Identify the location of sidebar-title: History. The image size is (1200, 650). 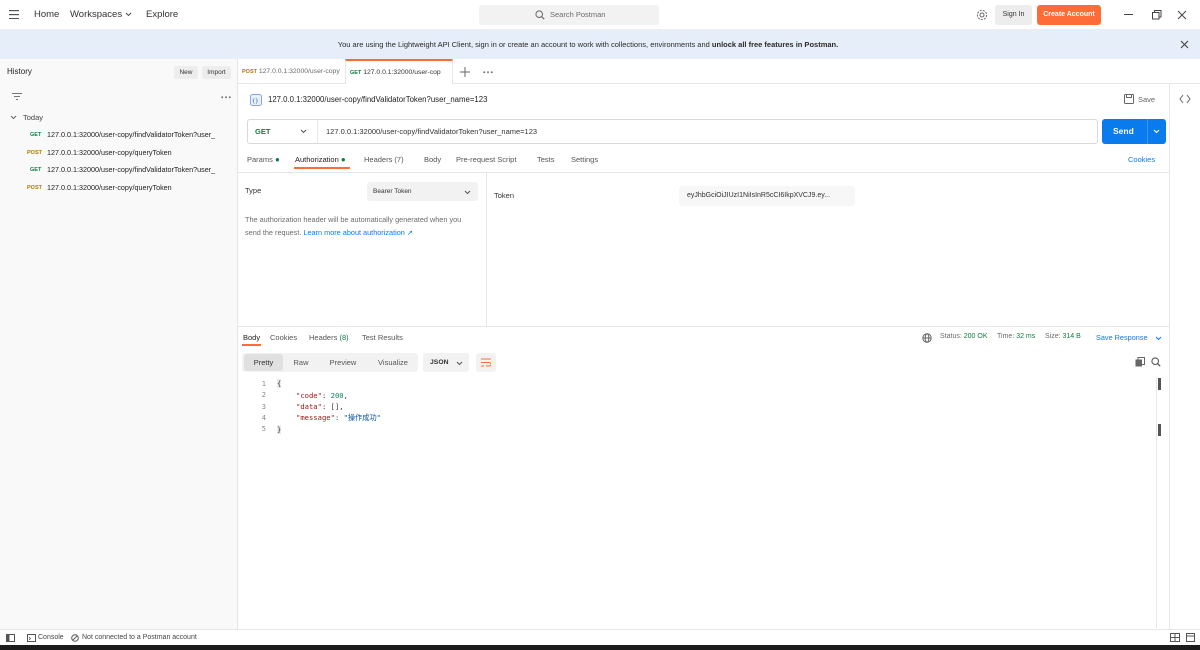
(19, 71).